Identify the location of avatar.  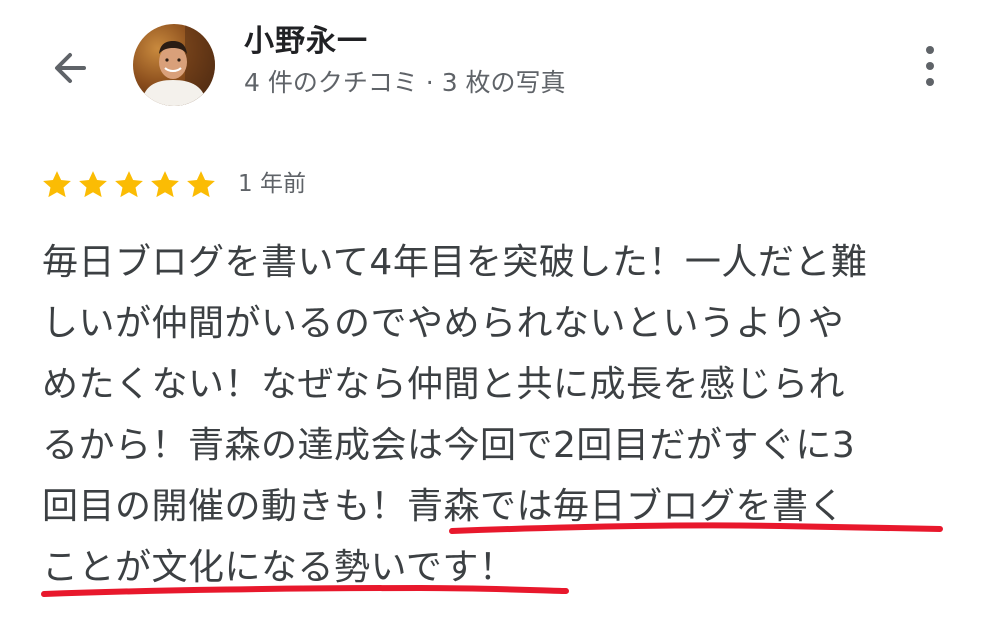
(174, 65).